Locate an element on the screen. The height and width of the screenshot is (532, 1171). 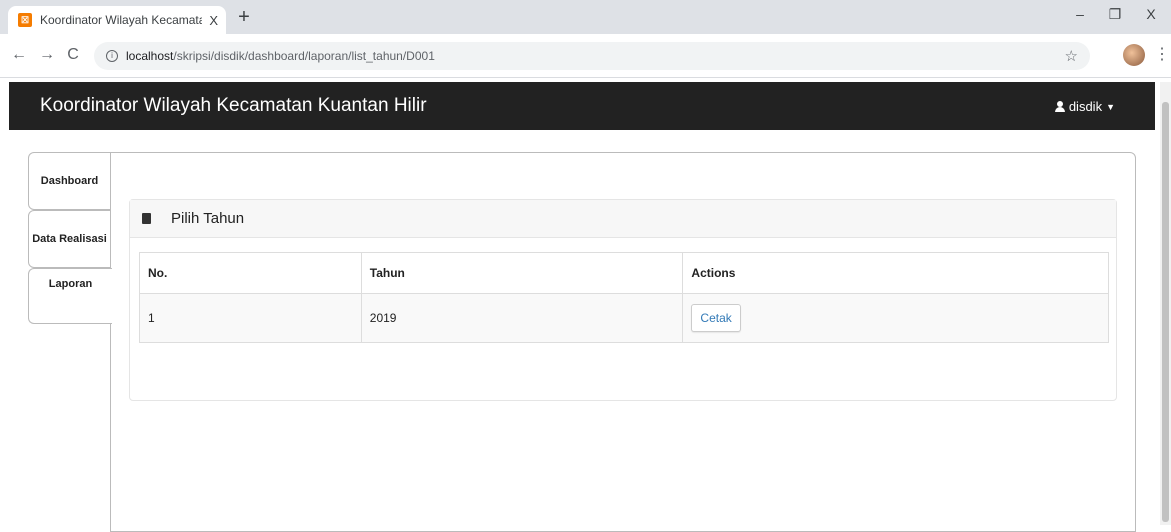
sidebar-item-laporan: Laporan is located at coordinates (70, 296).